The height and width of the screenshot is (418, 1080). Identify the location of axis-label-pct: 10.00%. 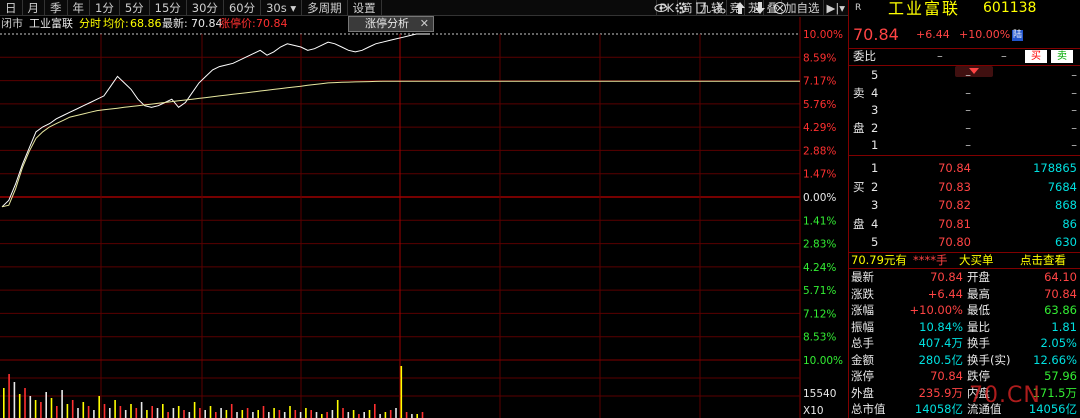
(823, 361).